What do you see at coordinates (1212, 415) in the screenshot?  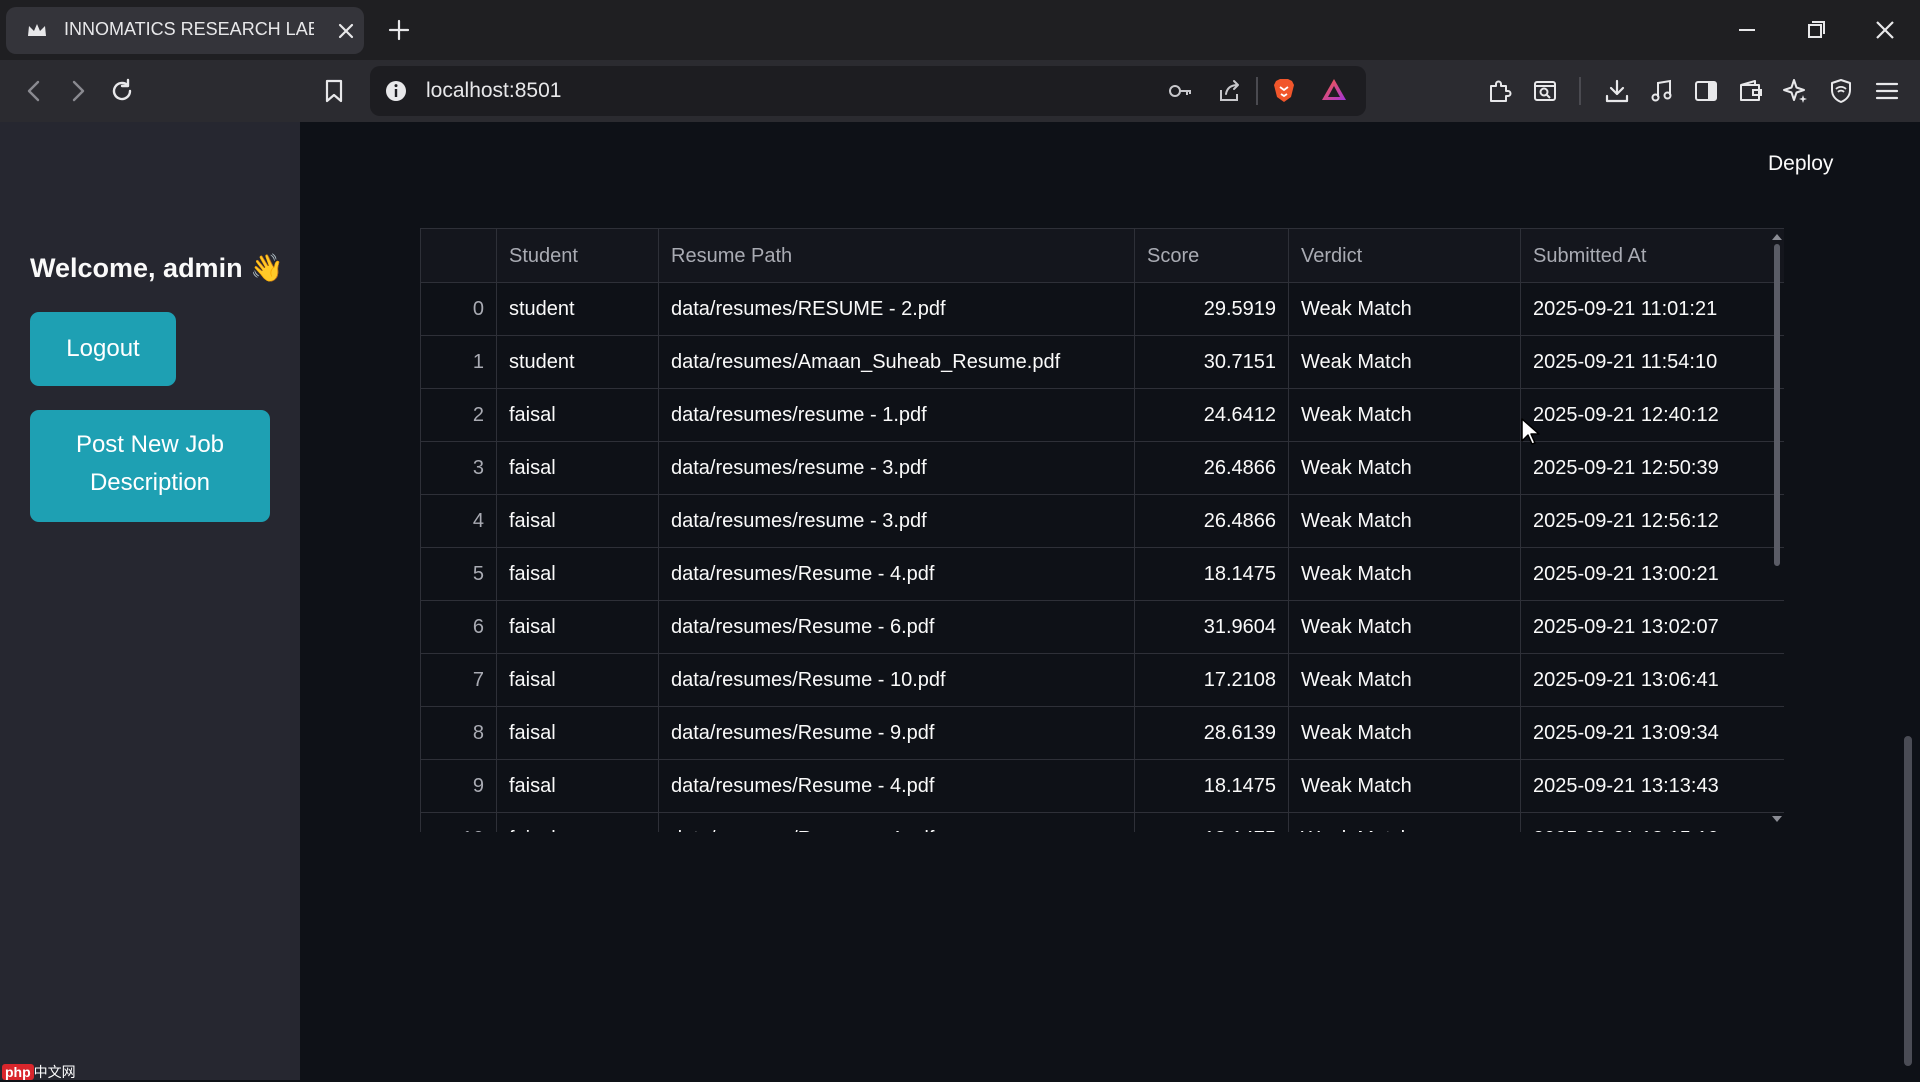 I see `score-cell: 24.6412` at bounding box center [1212, 415].